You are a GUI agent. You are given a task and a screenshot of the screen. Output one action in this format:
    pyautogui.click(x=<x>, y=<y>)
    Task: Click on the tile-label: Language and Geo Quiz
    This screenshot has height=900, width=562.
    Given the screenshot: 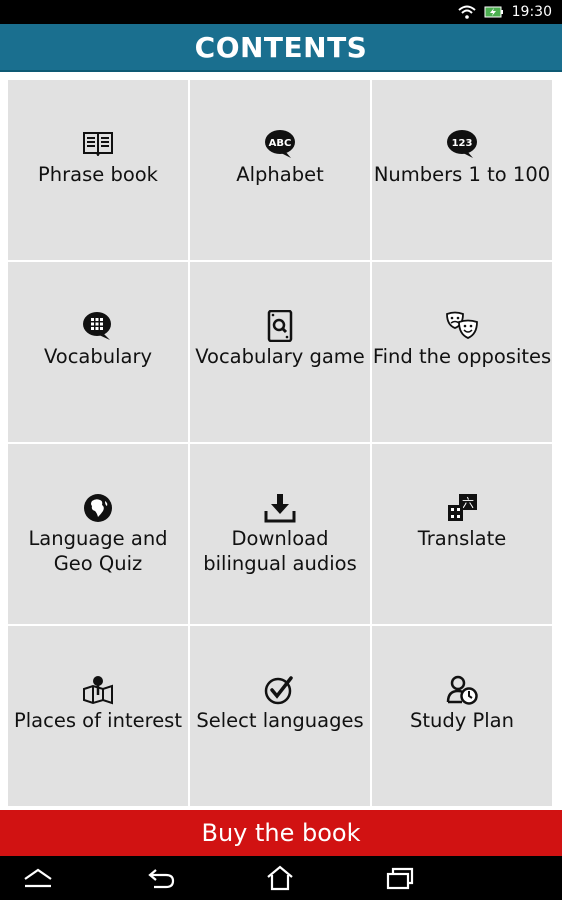 What is the action you would take?
    pyautogui.click(x=98, y=551)
    